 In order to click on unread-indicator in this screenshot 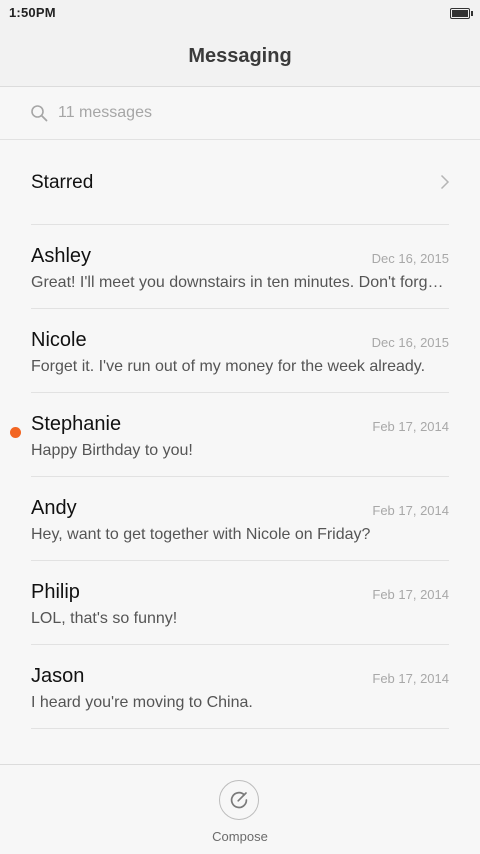, I will do `click(15, 432)`.